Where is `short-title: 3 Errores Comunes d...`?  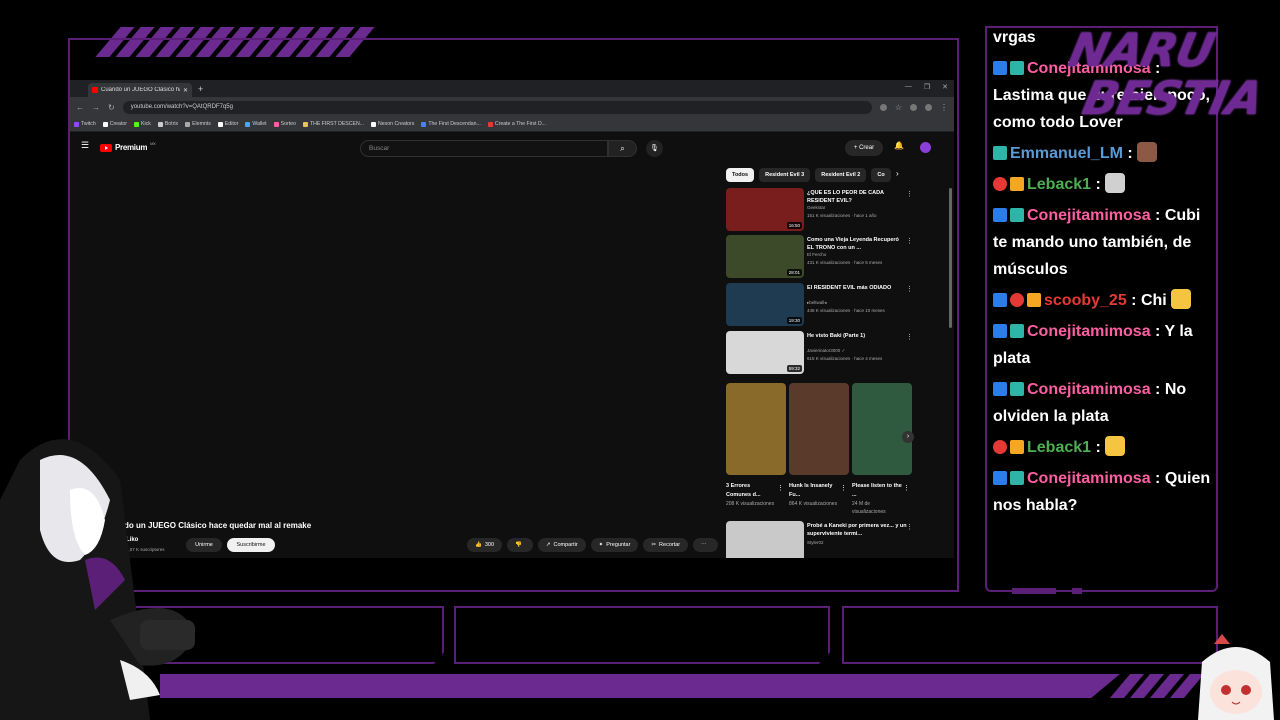 short-title: 3 Errores Comunes d... is located at coordinates (751, 491).